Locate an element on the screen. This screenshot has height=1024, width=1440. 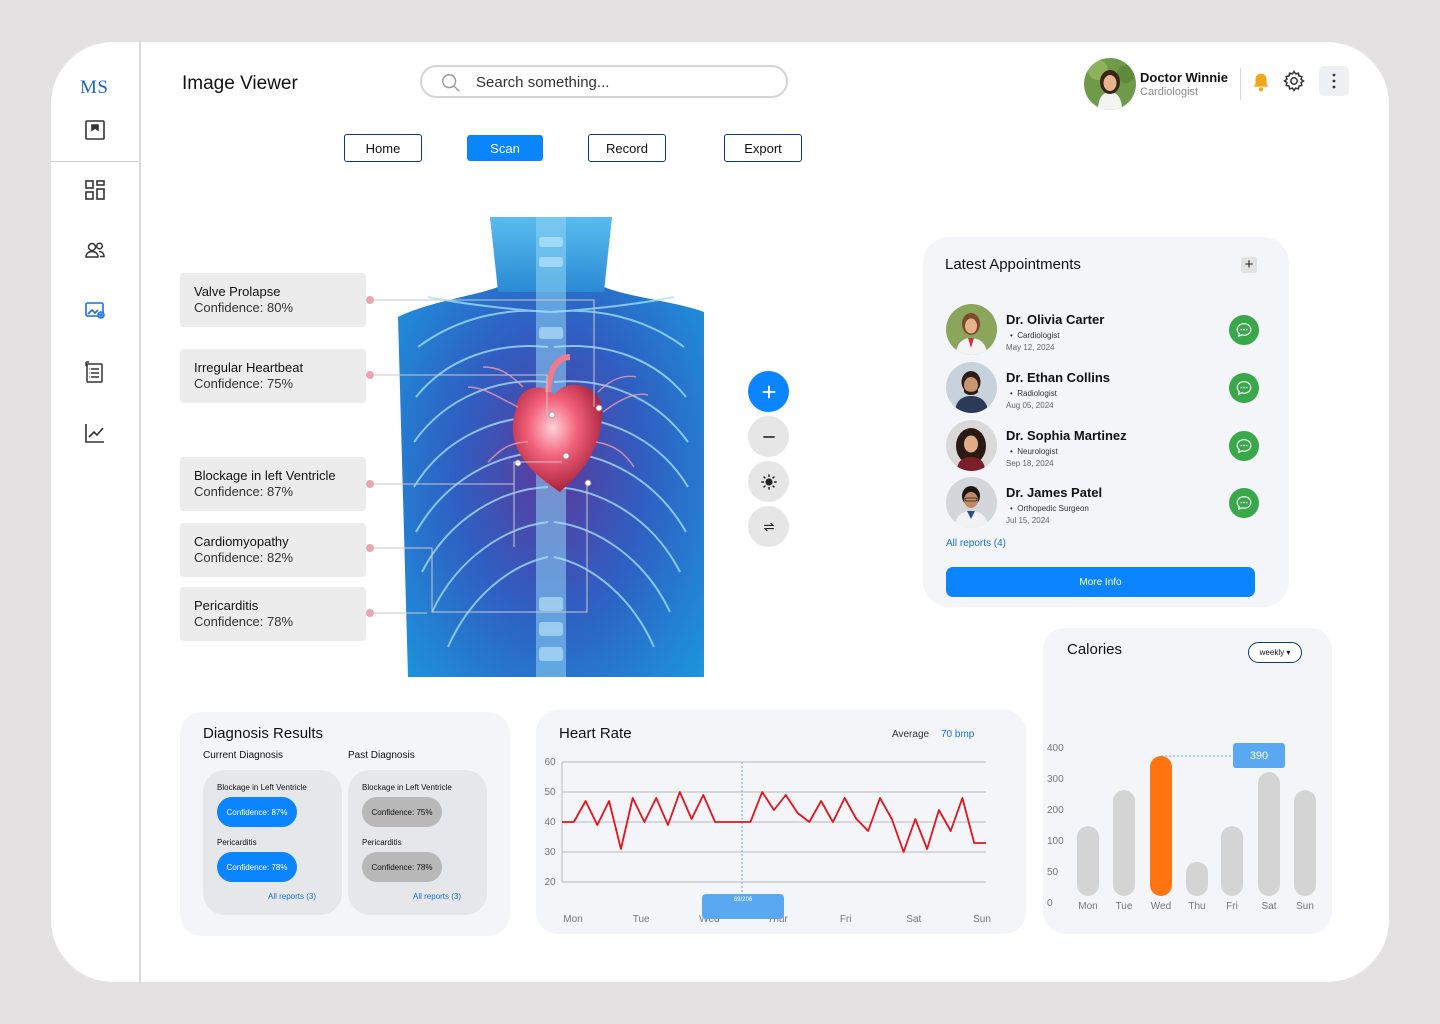
doctor-name: Dr. Olivia Carter is located at coordinates (1055, 319).